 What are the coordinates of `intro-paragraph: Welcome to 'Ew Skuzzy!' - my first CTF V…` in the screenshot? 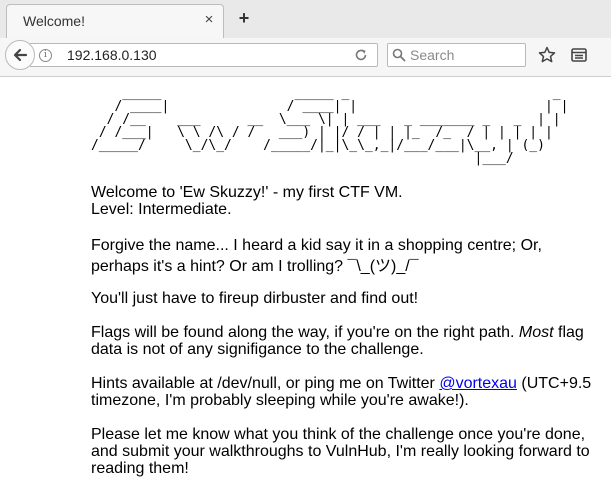 It's located at (347, 201).